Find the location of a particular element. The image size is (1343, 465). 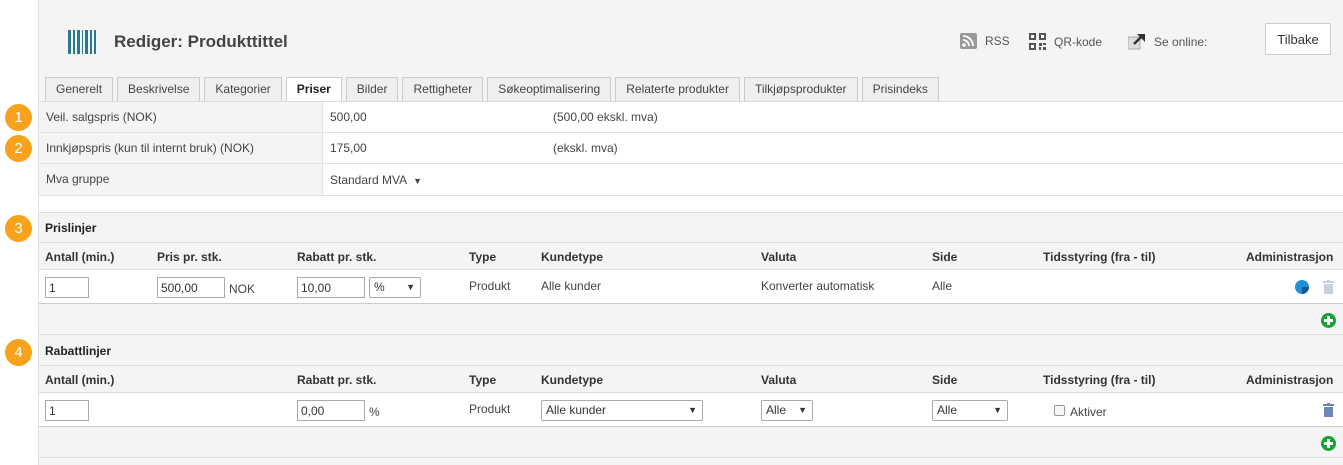

tab-seo: Søkeoptimalisering is located at coordinates (549, 89).